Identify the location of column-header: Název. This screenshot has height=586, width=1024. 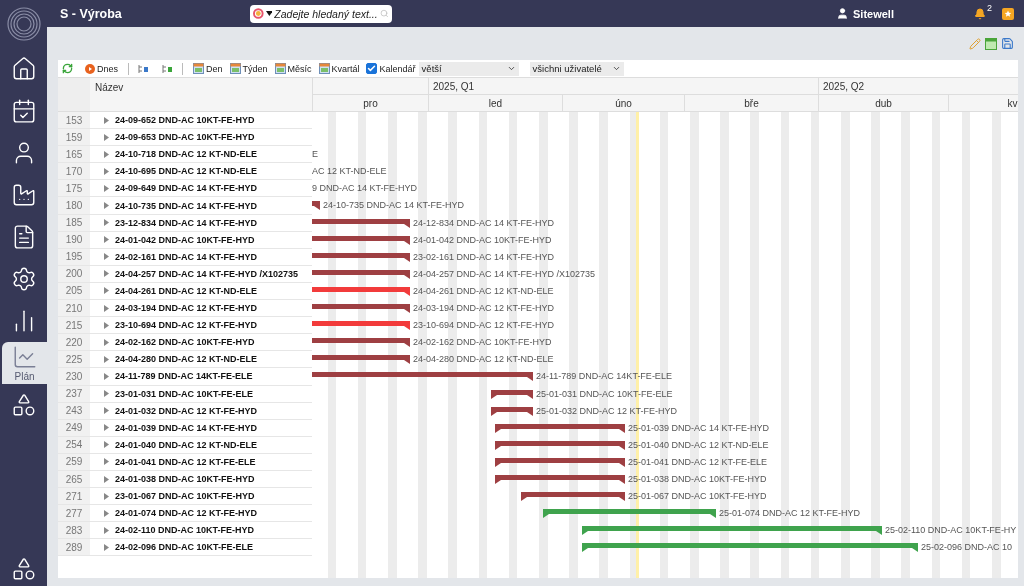
(201, 94).